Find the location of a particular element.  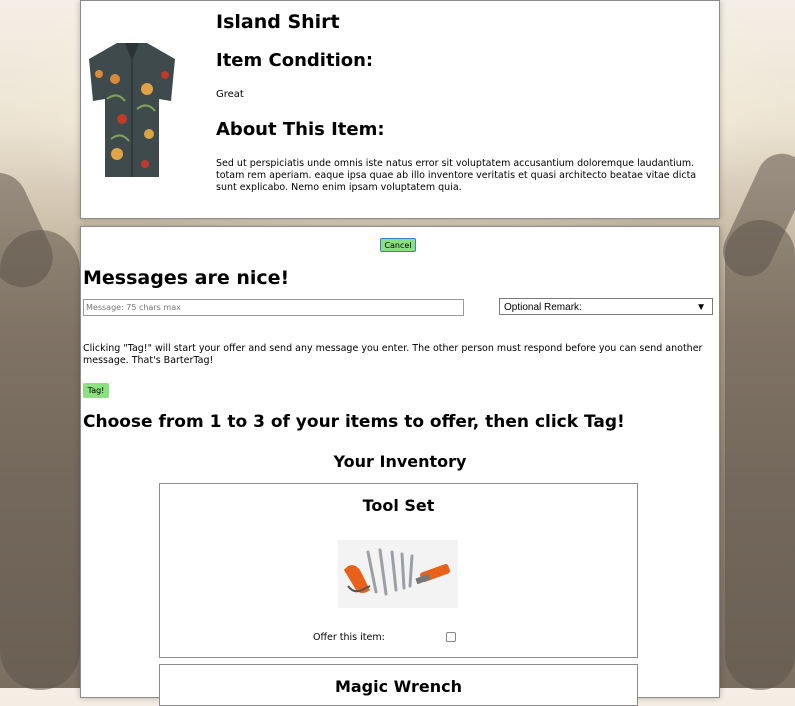

messages-heading: Messages are nice! is located at coordinates (186, 278).